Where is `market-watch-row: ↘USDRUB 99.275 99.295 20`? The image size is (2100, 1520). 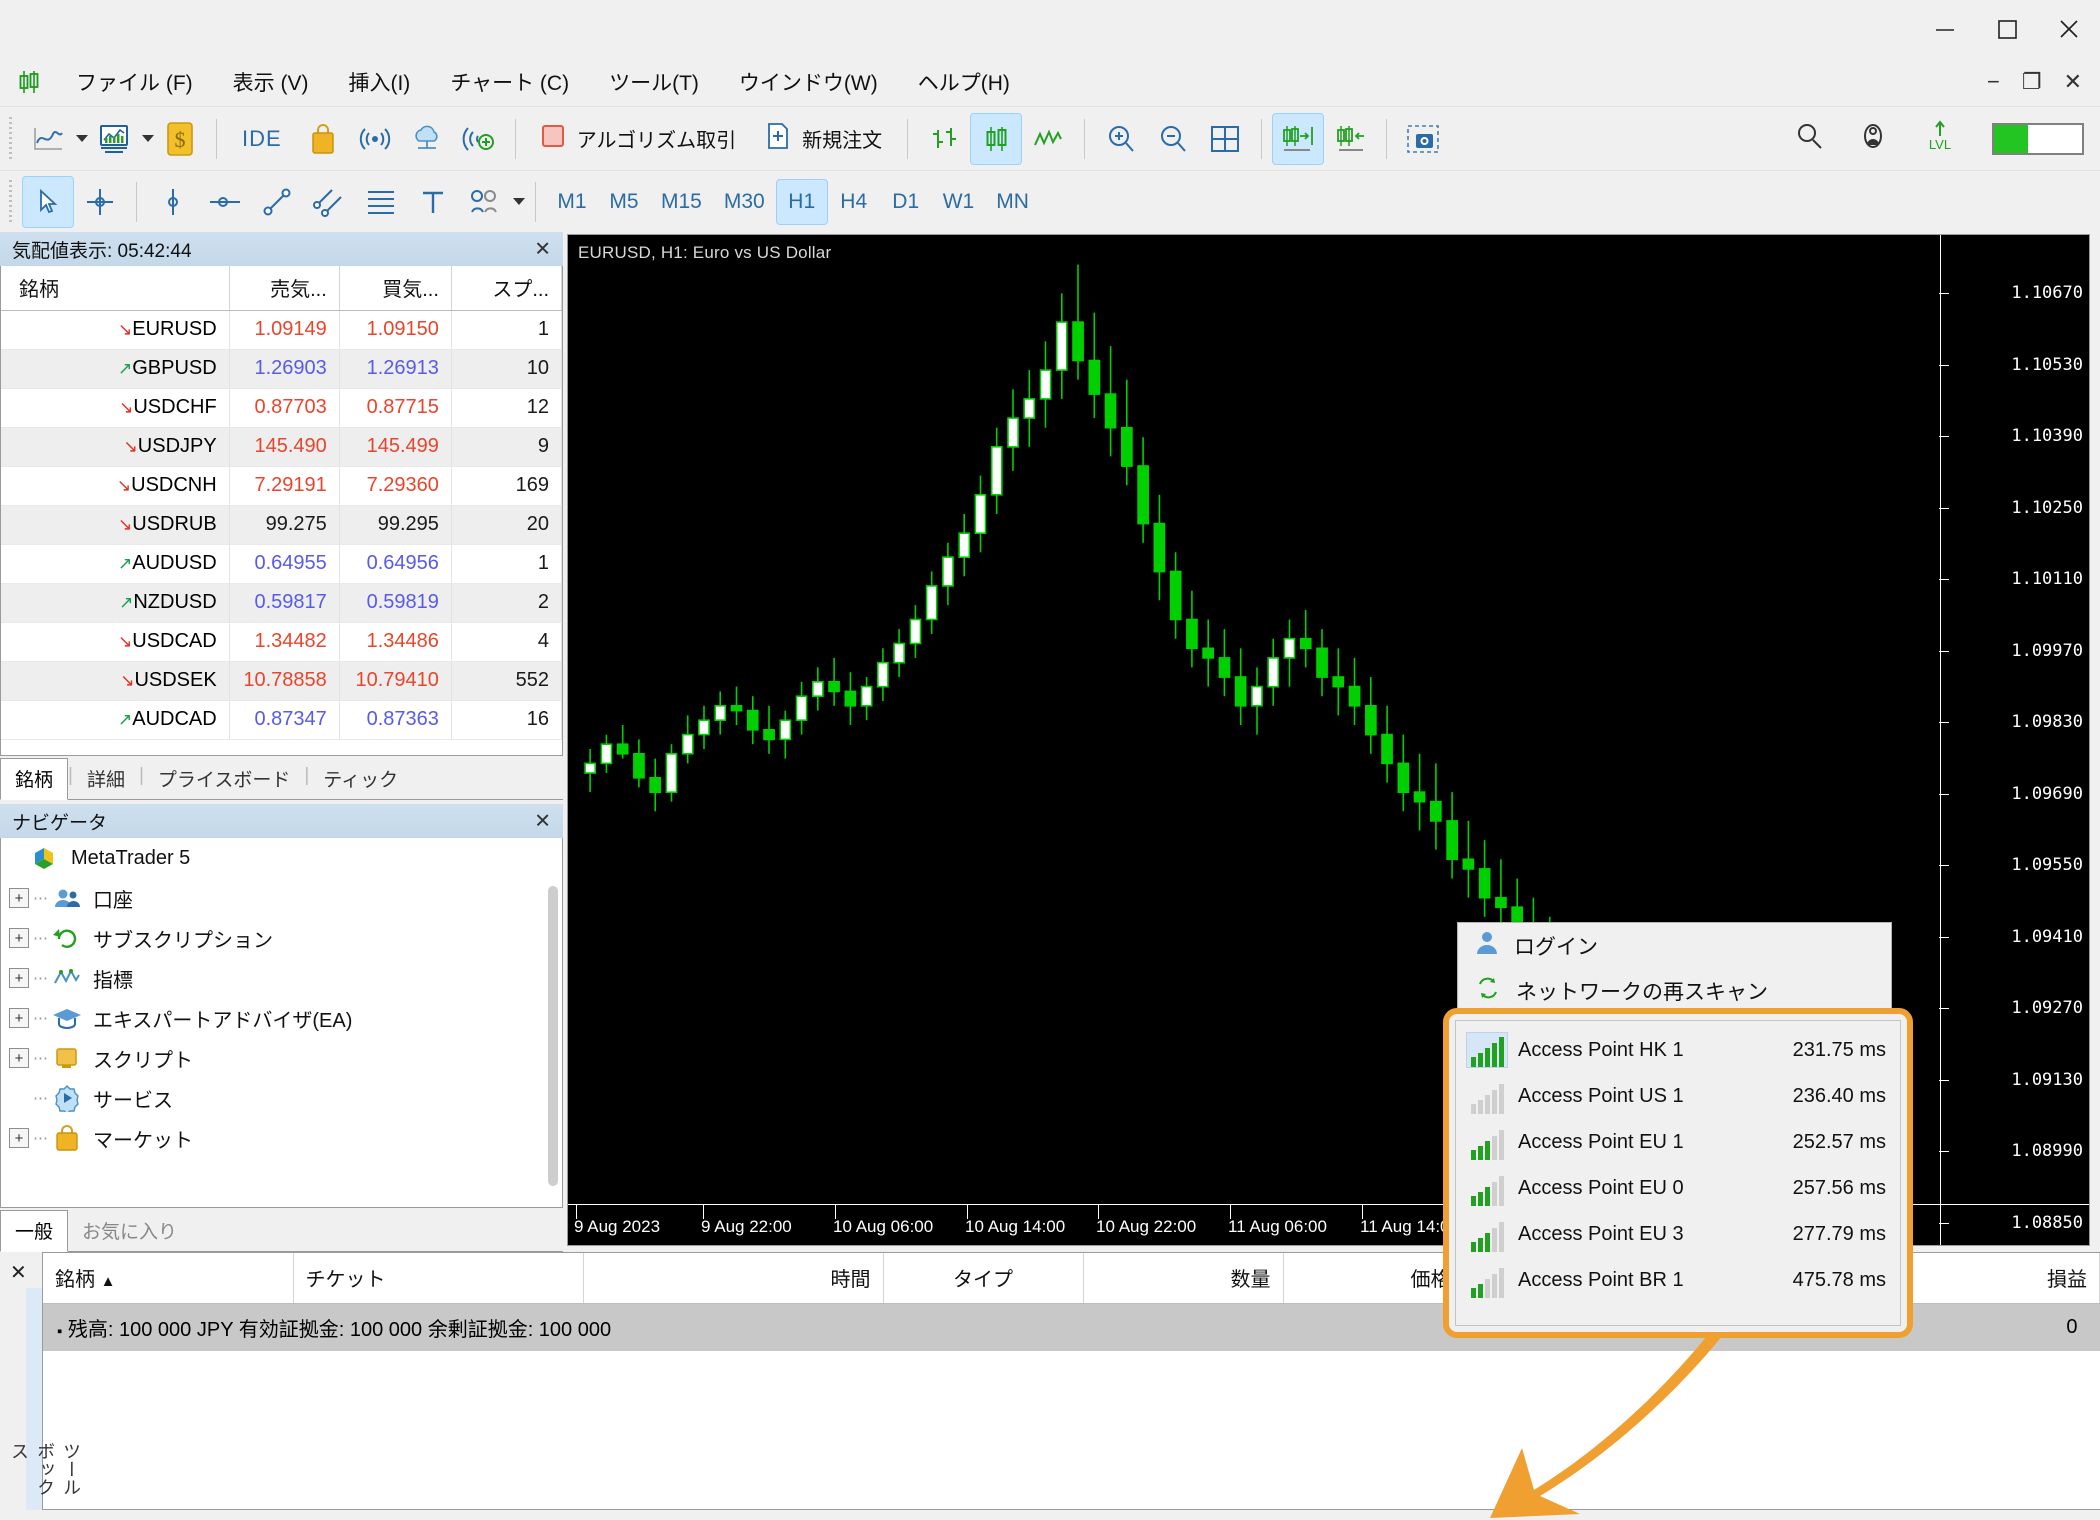
market-watch-row: ↘USDRUB 99.275 99.295 20 is located at coordinates (281, 525).